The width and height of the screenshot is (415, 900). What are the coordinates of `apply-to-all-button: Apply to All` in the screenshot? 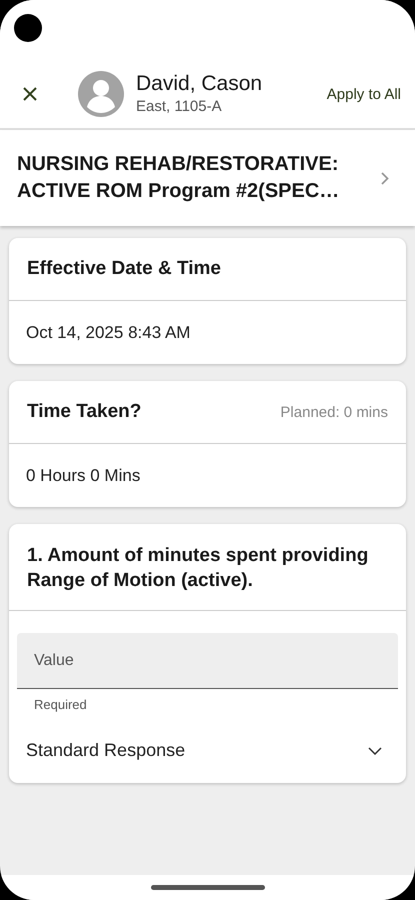 It's located at (363, 94).